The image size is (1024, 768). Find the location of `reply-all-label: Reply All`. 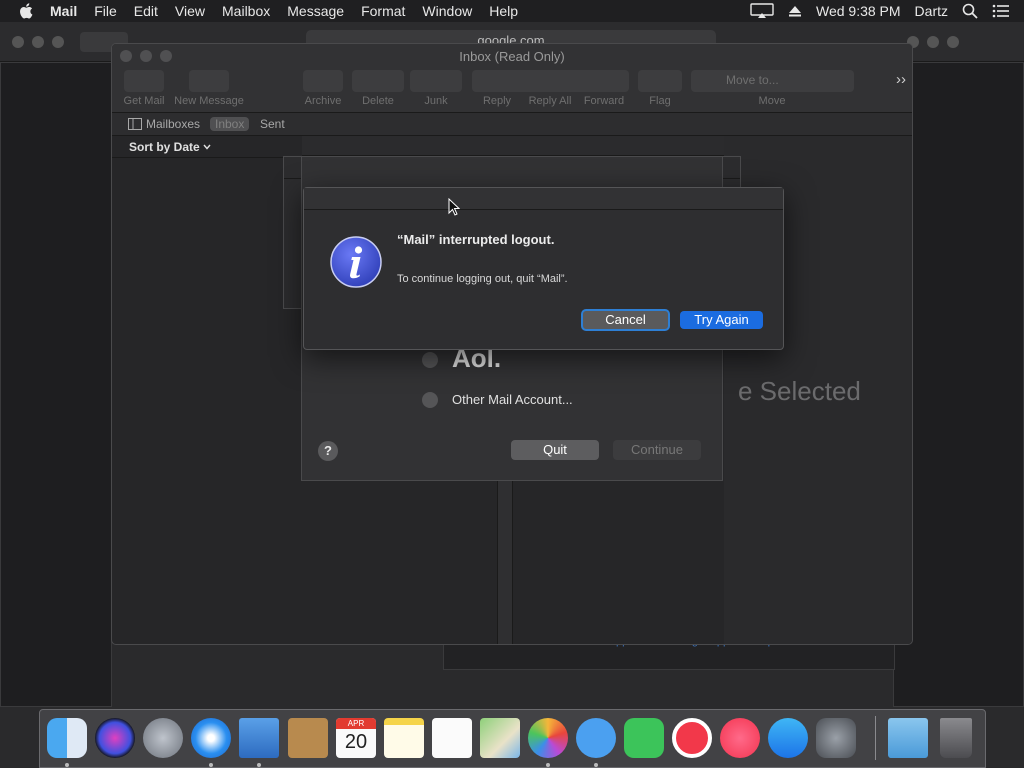

reply-all-label: Reply All is located at coordinates (550, 101).